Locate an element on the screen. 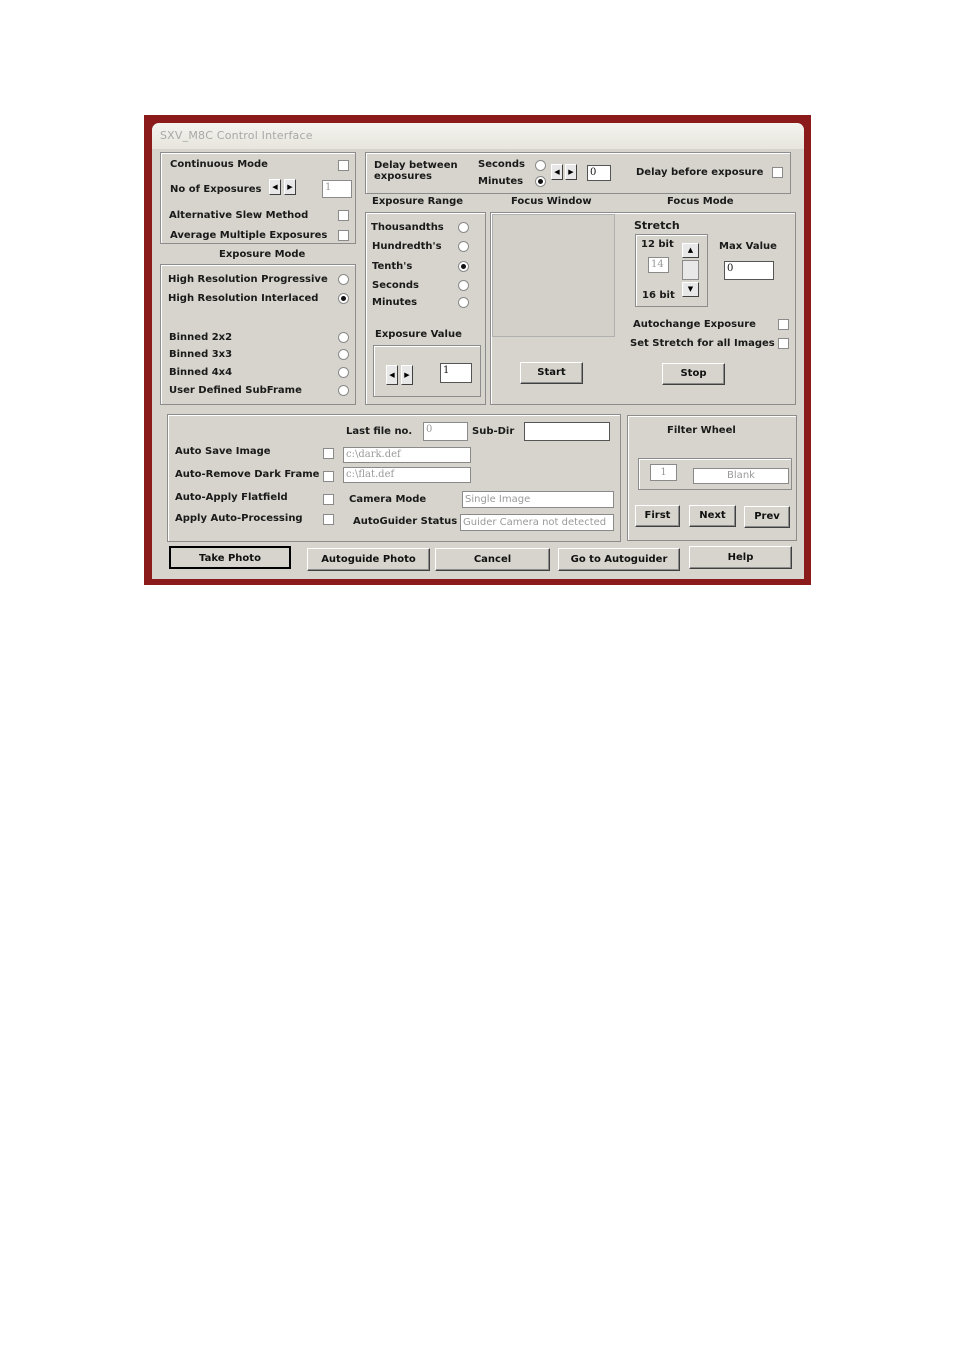  exposures-decrement-button: ◀ is located at coordinates (275, 187).